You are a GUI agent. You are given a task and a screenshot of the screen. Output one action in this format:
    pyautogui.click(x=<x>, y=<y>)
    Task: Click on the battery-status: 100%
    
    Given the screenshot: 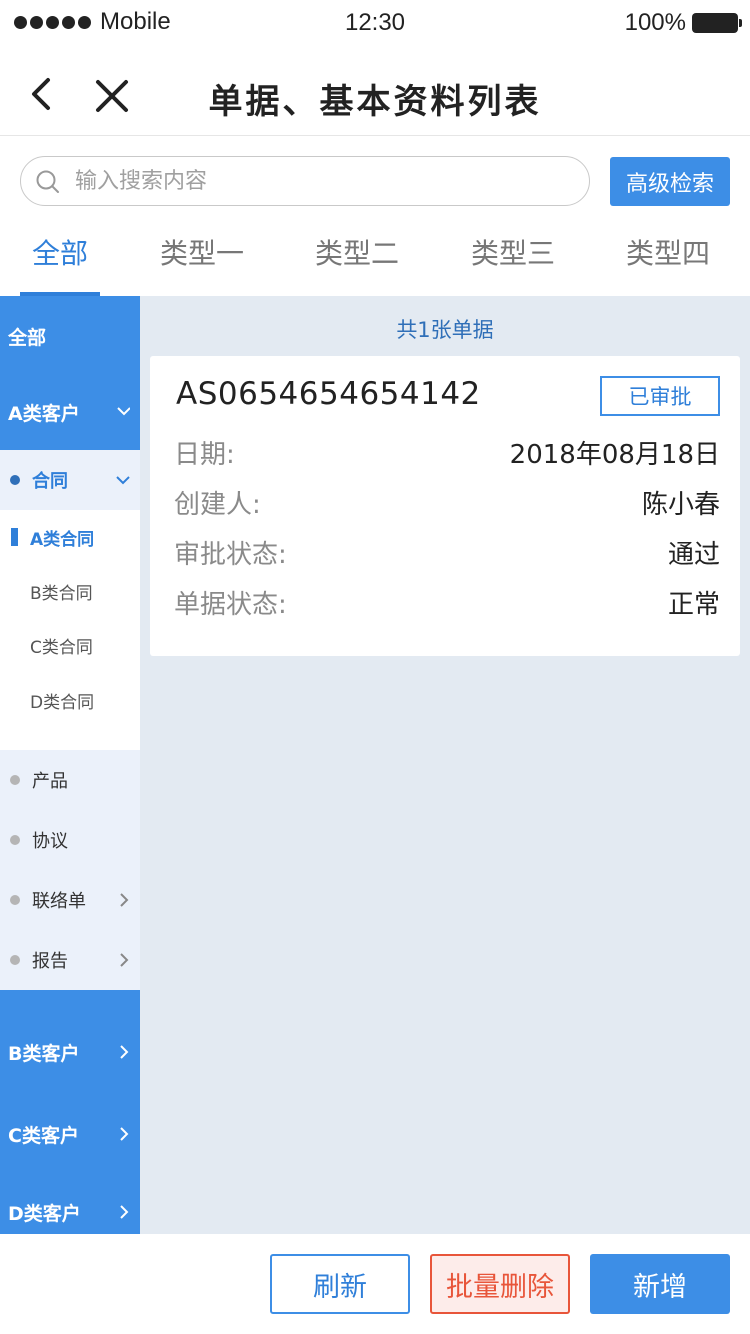 What is the action you would take?
    pyautogui.click(x=683, y=23)
    